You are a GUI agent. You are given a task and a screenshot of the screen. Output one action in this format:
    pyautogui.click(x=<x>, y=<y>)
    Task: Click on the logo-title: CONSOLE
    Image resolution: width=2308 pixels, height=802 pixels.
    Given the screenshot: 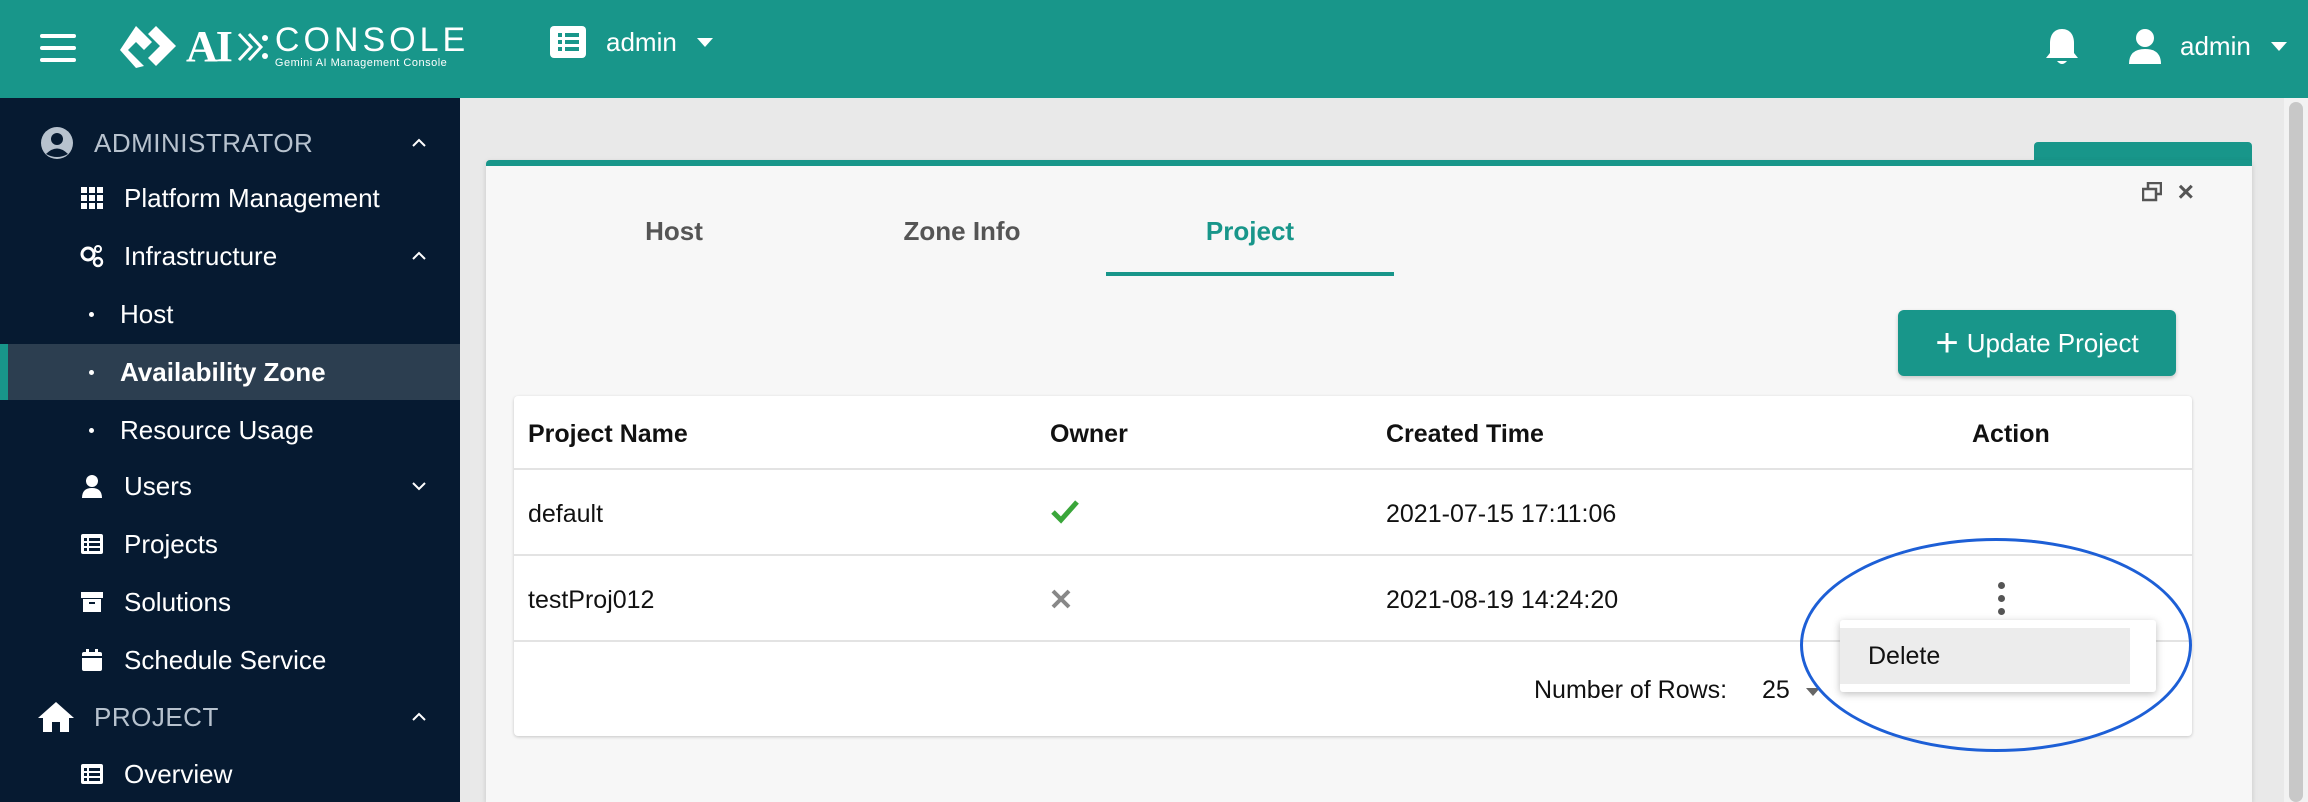 What is the action you would take?
    pyautogui.click(x=372, y=40)
    